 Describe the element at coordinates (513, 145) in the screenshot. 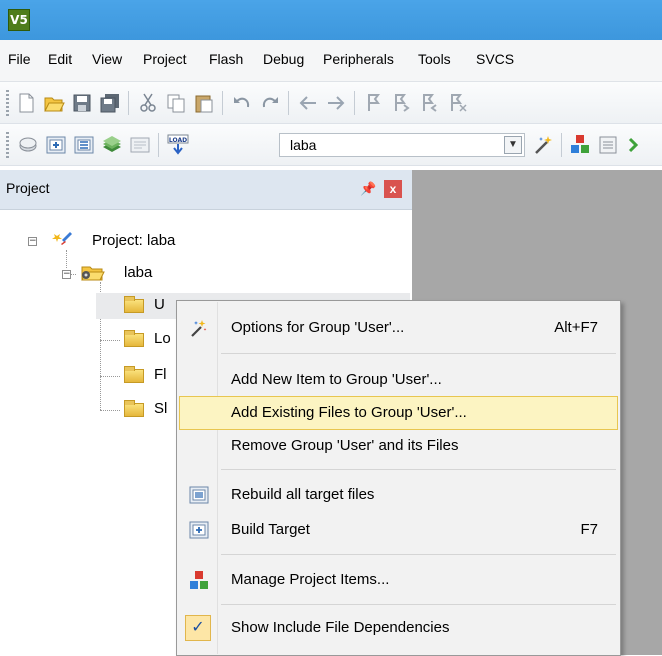

I see `chevron-down-icon: ▼` at that location.